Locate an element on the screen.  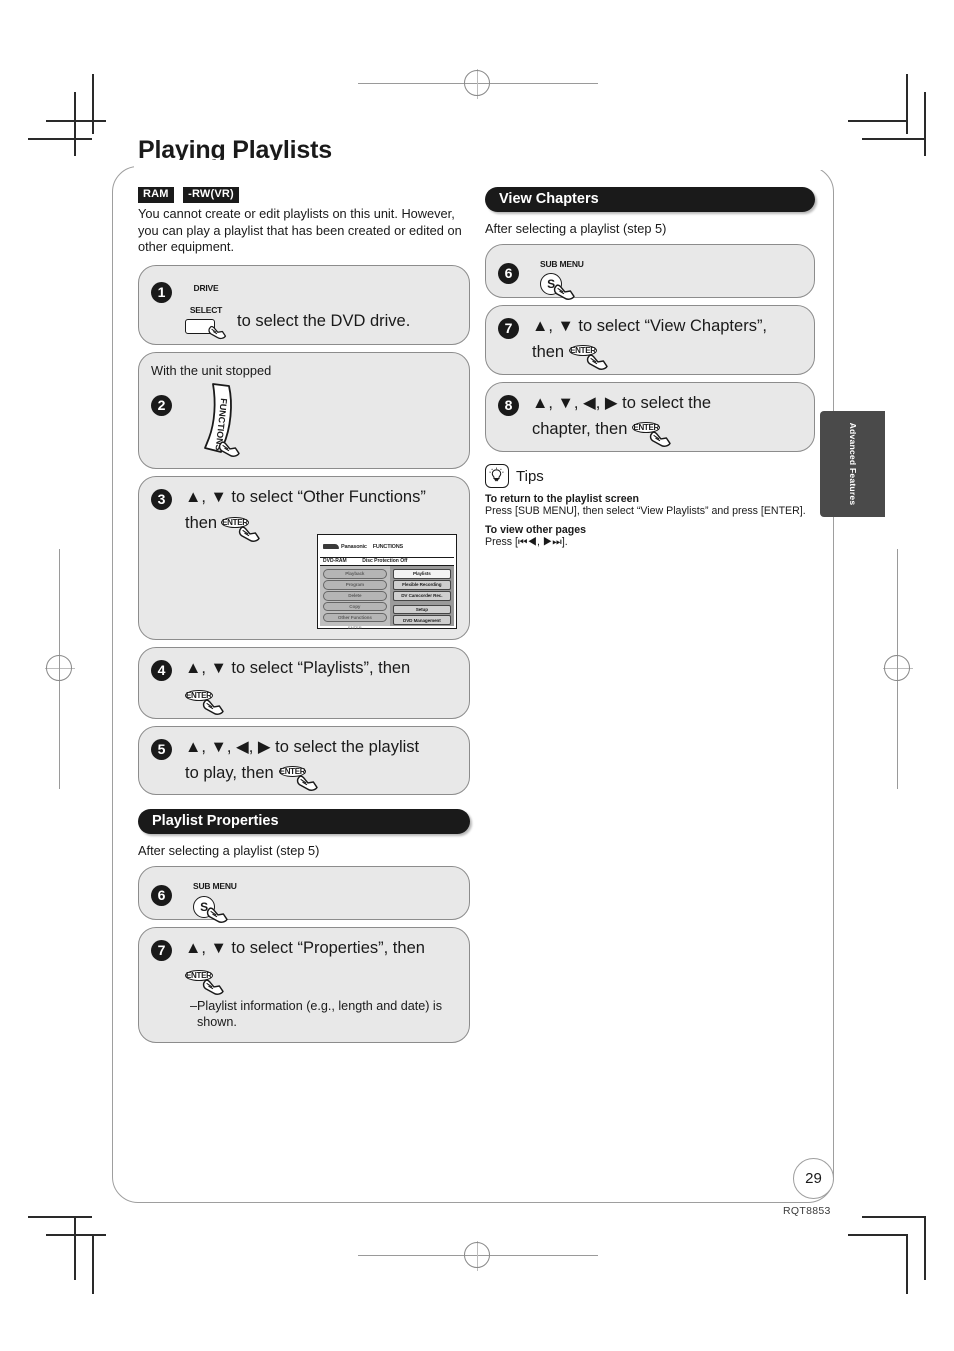
step-5-text-a: ▲, ▼, ◀, ▶ to select the playlist is located at coordinates (302, 746).